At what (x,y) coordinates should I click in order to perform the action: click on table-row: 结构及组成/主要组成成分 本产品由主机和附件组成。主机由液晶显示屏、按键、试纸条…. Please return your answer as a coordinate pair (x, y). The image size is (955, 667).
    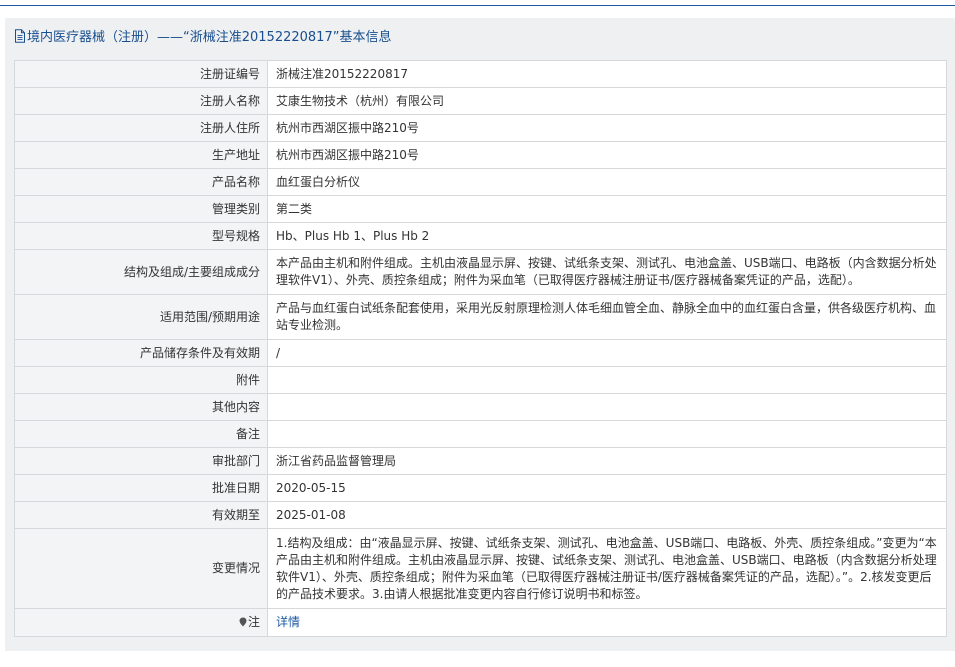
    Looking at the image, I should click on (480, 272).